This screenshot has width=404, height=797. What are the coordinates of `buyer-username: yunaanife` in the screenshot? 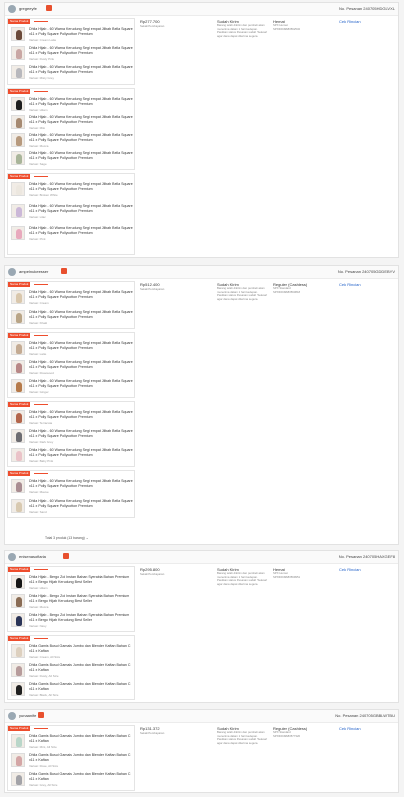 It's located at (27, 715).